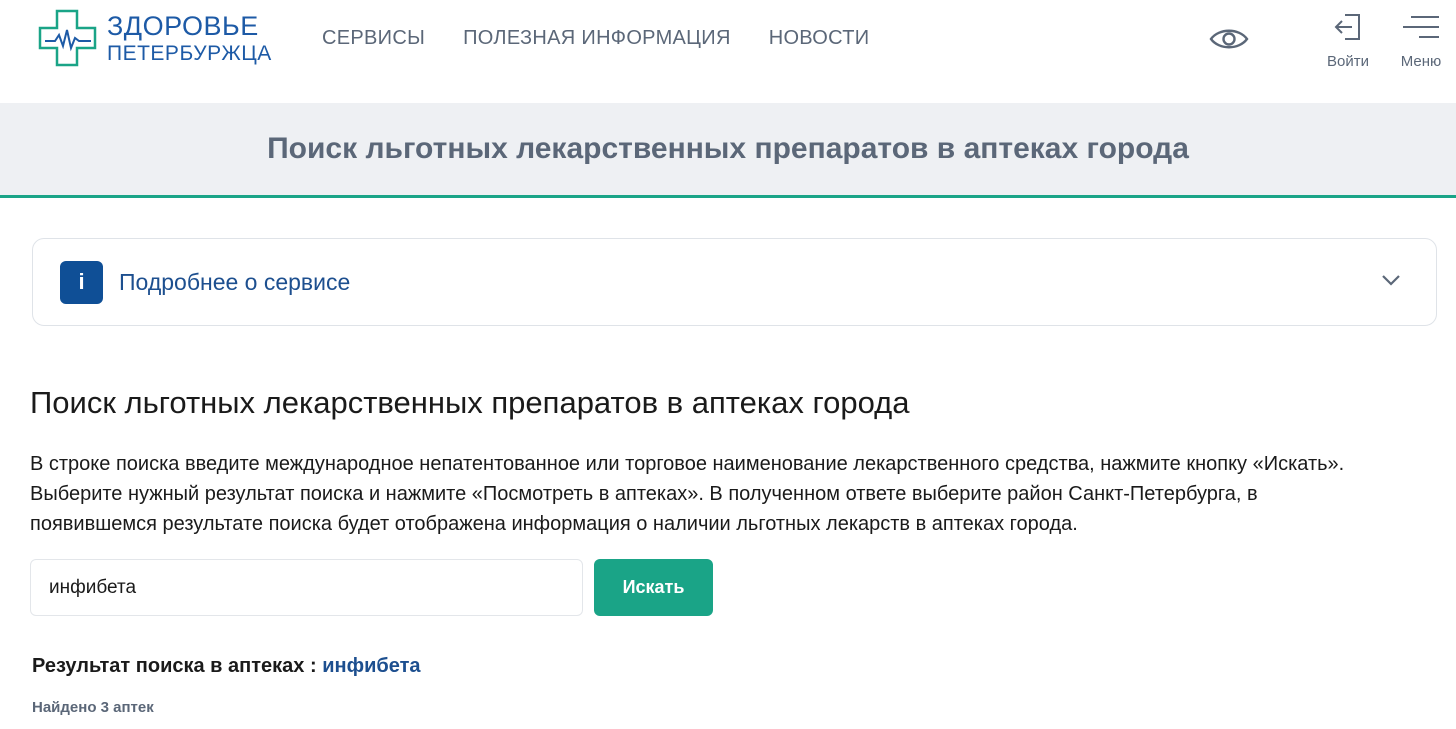  I want to click on result-query: инфибета, so click(371, 666).